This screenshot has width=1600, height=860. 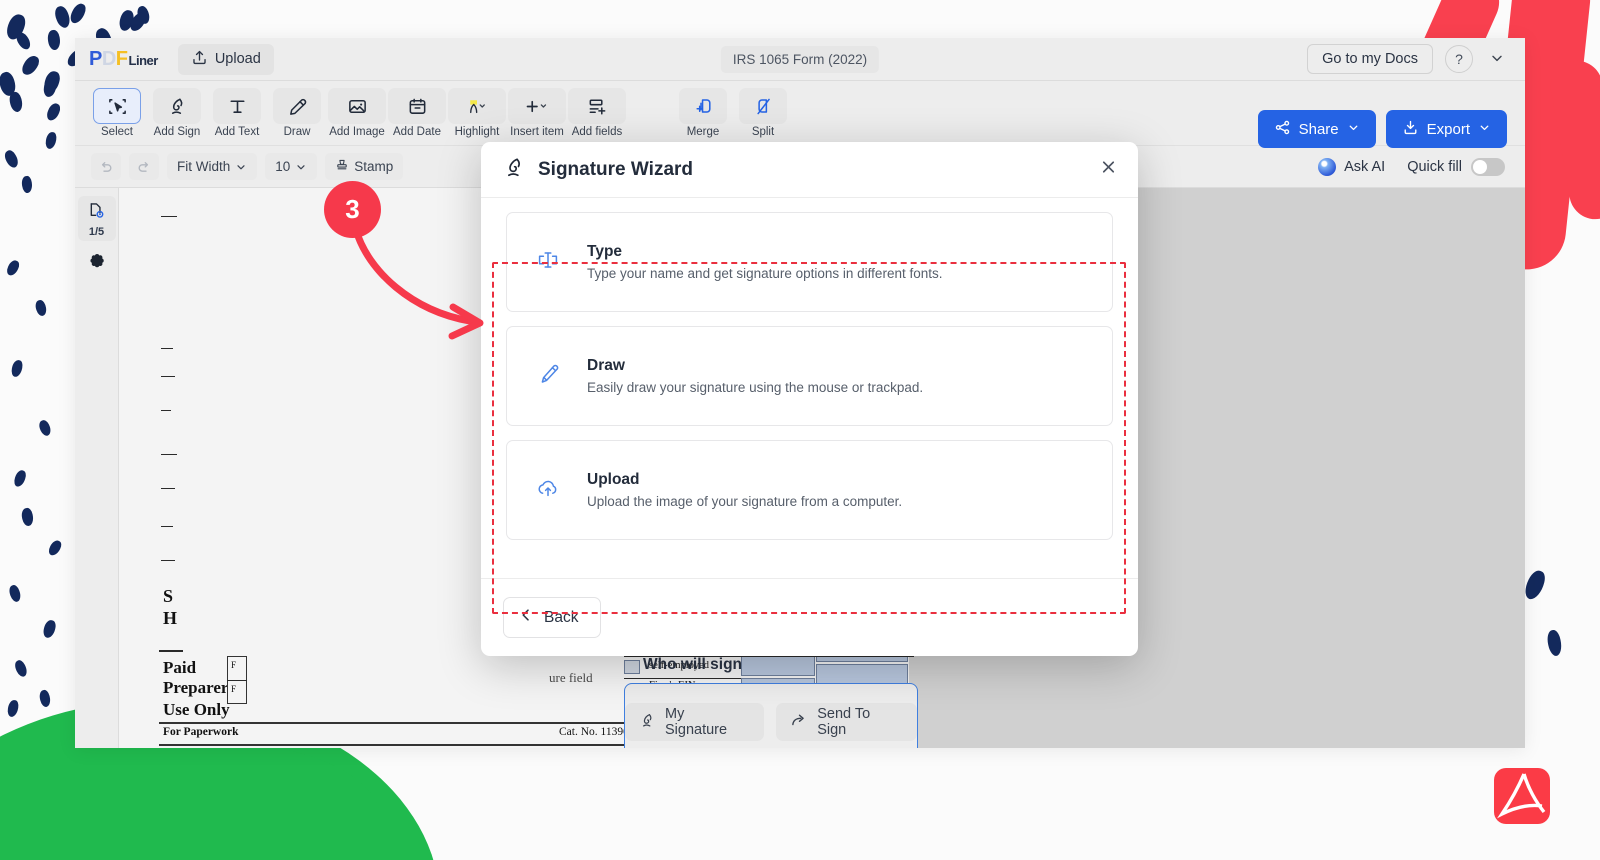 What do you see at coordinates (1370, 59) in the screenshot?
I see `go-to-my-docs-button: Go to my Docs` at bounding box center [1370, 59].